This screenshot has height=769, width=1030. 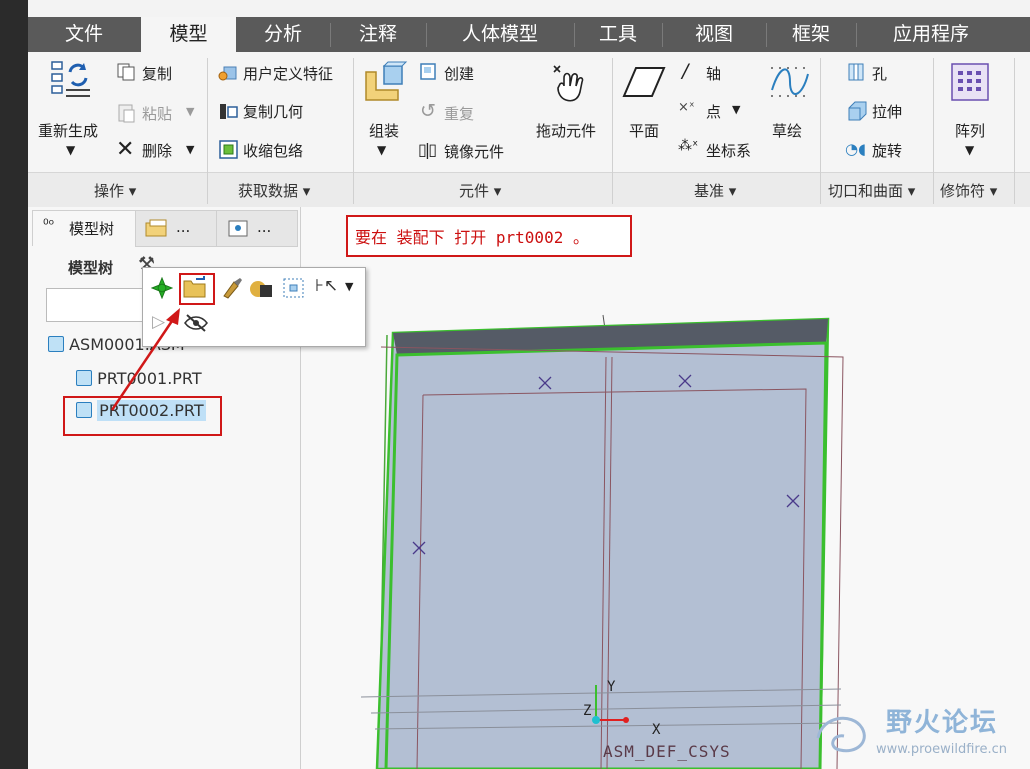 I want to click on axis-button: 轴, so click(x=713, y=73).